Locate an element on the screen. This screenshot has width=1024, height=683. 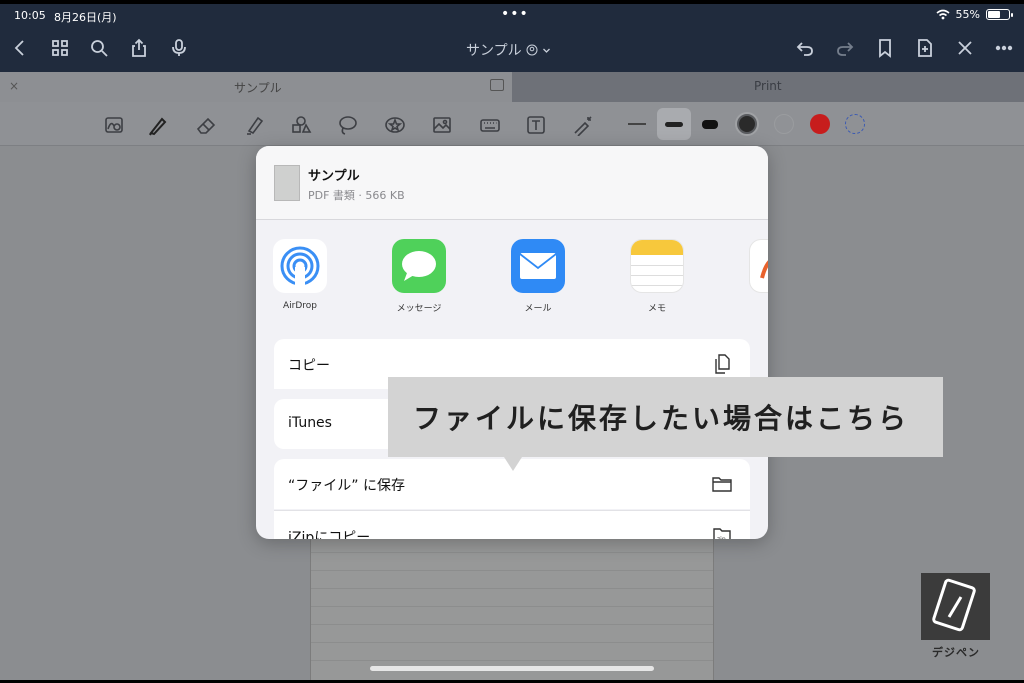
thin-line-option is located at coordinates (637, 124).